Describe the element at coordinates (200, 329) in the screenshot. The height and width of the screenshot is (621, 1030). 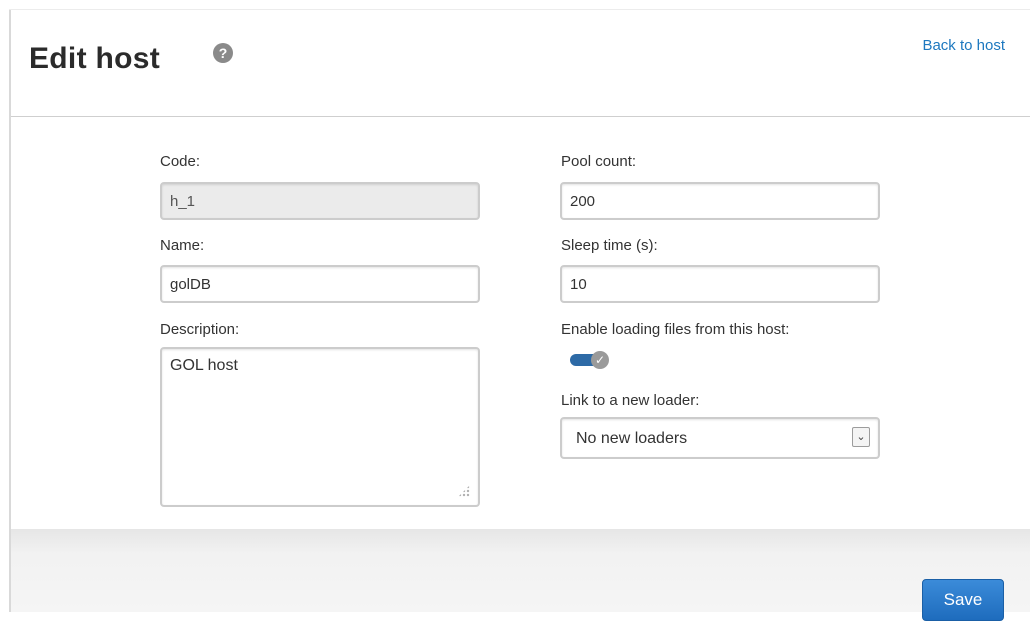
I see `description-label: Description:` at that location.